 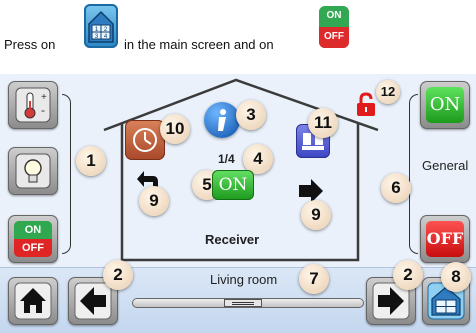 I want to click on info-button, so click(x=222, y=120).